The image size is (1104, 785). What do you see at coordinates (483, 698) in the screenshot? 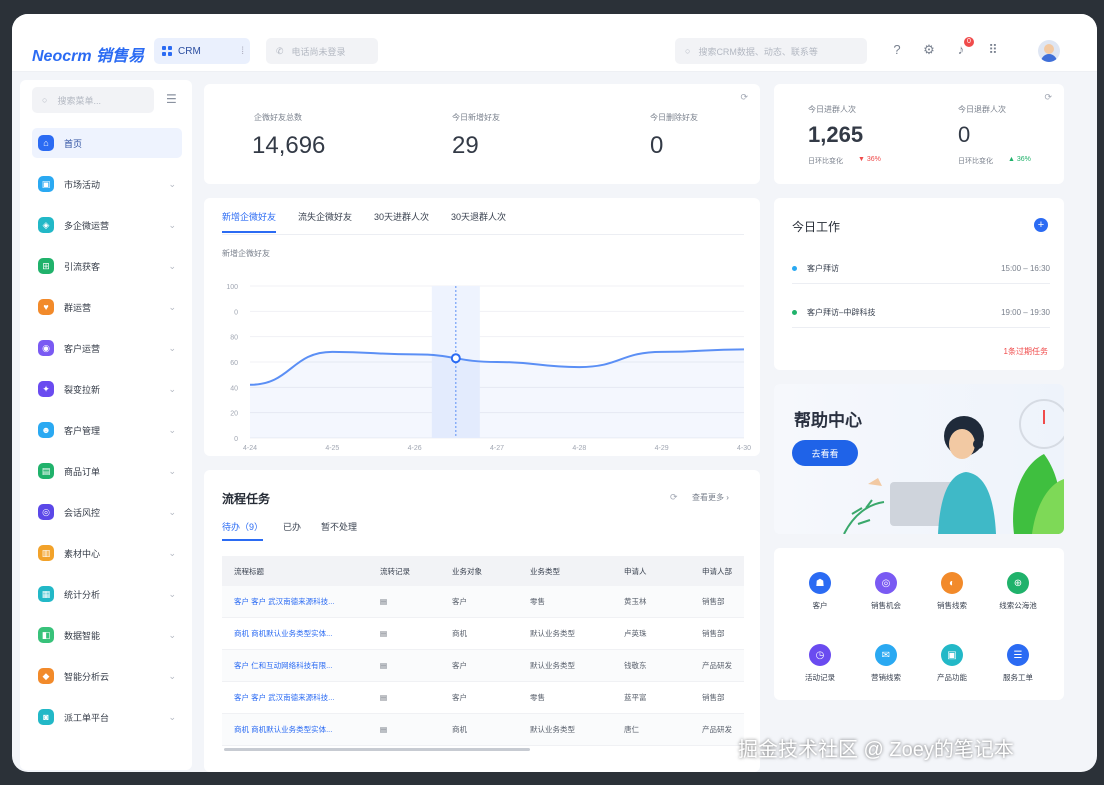
I see `table-row: 客户 客户 武汉南德来源科技... ▤ 客户 零售 蓝平富 销售部` at bounding box center [483, 698].